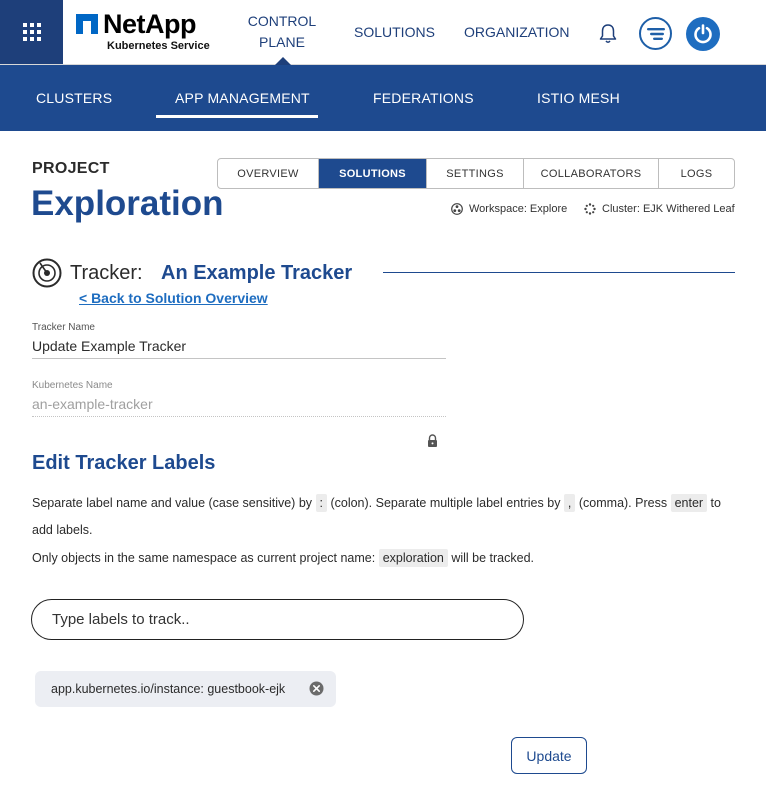 Image resolution: width=766 pixels, height=790 pixels. What do you see at coordinates (518, 209) in the screenshot?
I see `workspace-text: Workspace: Explore` at bounding box center [518, 209].